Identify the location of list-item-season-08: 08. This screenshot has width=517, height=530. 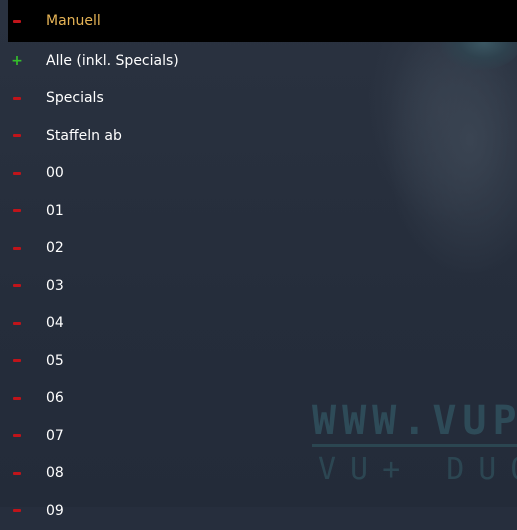
(262, 474).